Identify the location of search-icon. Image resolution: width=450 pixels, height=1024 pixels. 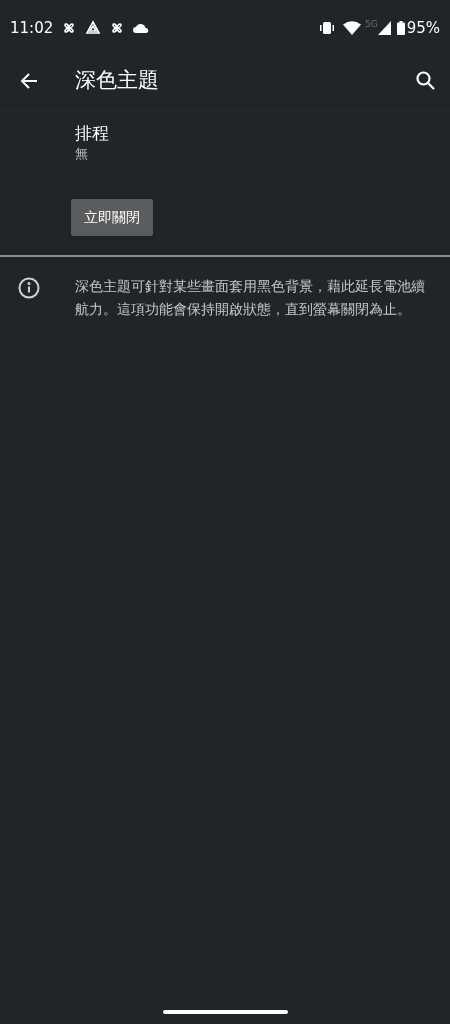
(425, 80).